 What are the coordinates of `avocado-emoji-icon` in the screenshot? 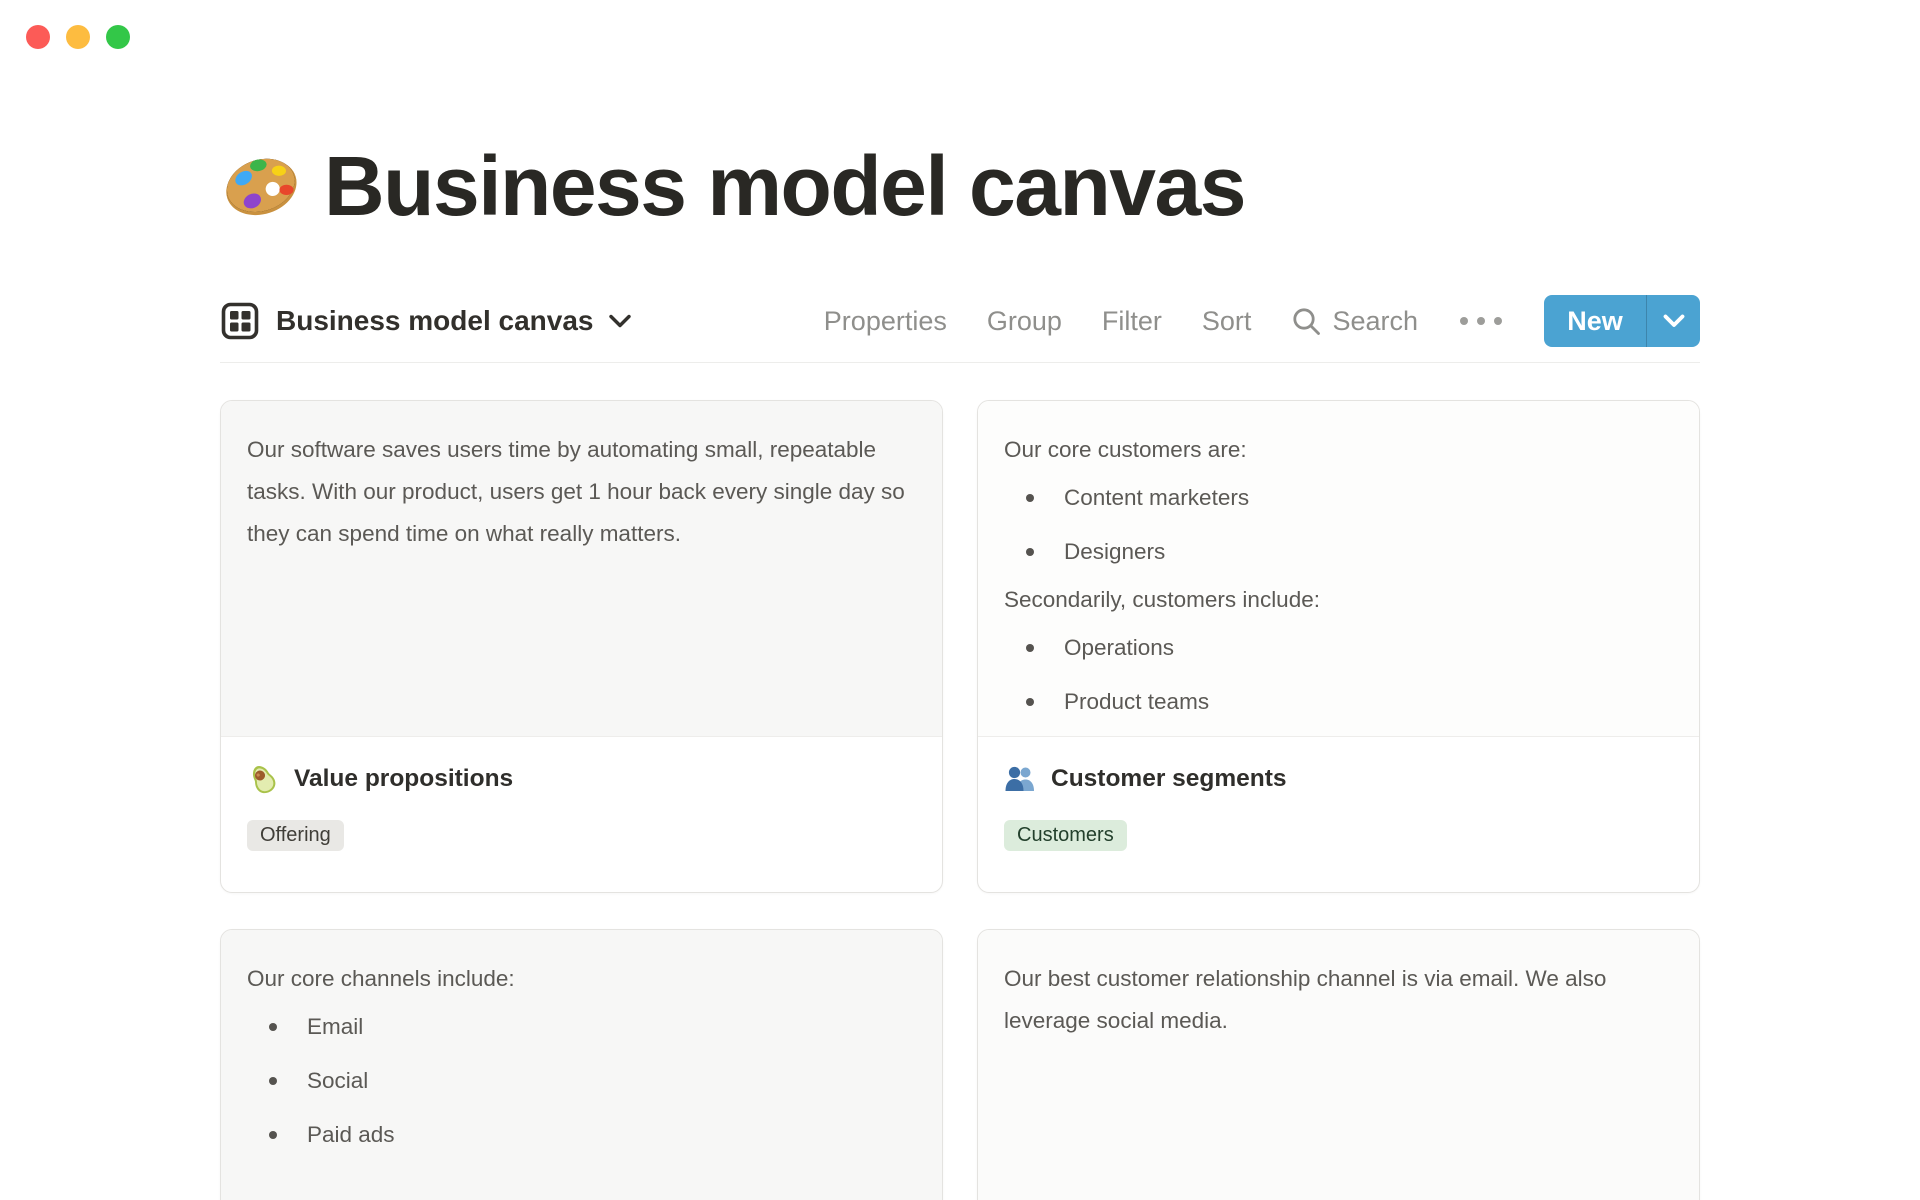 It's located at (264, 780).